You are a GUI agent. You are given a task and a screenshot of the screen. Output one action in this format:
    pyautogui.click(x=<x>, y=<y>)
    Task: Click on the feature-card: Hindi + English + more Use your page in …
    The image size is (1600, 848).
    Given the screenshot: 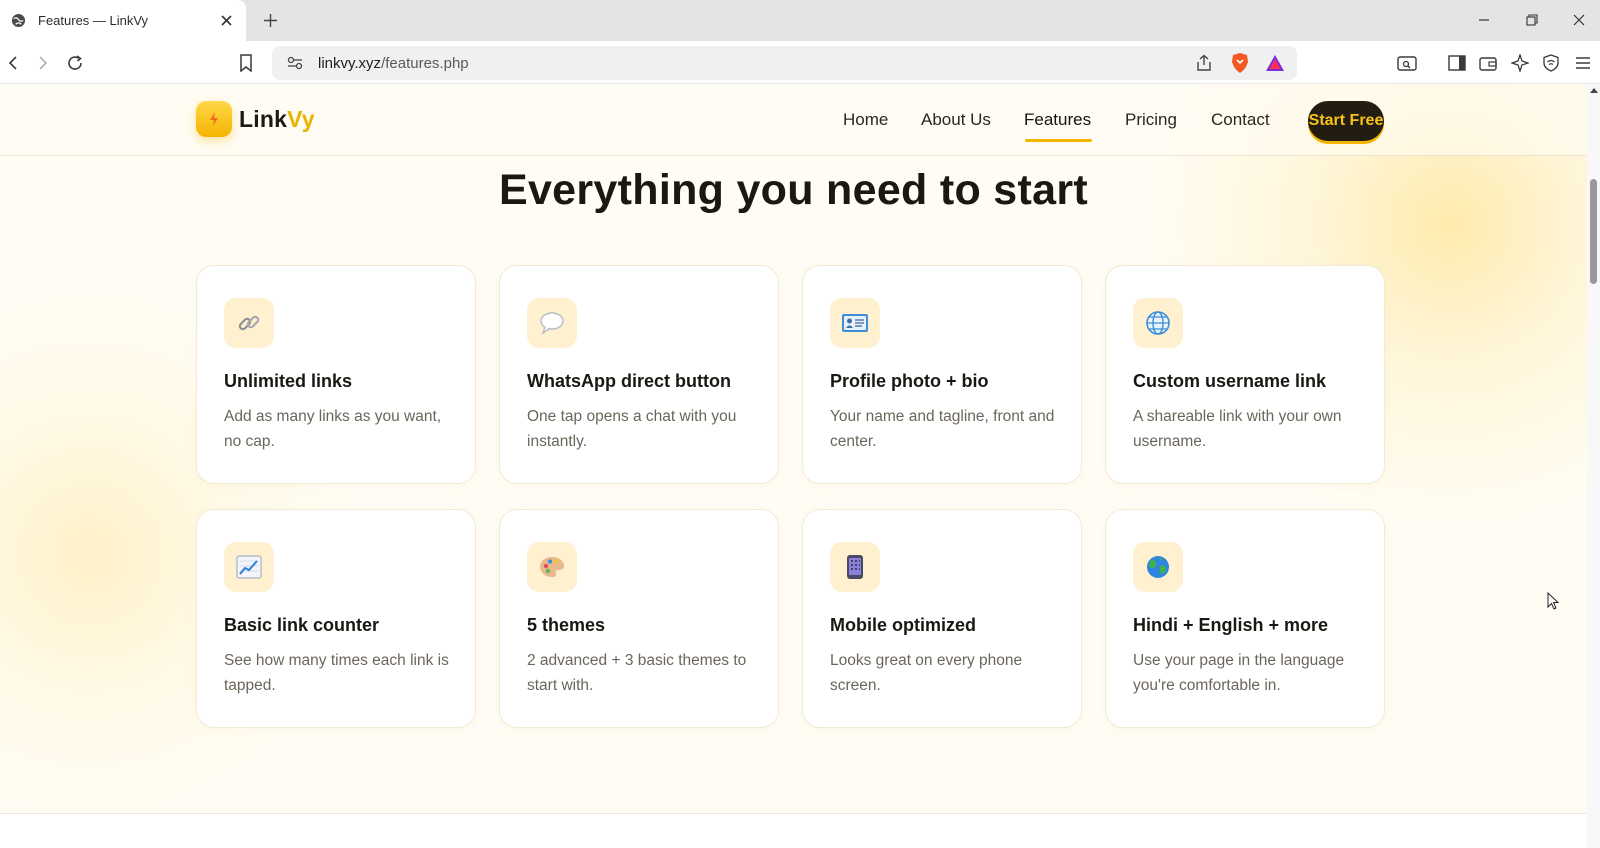 What is the action you would take?
    pyautogui.click(x=1245, y=618)
    